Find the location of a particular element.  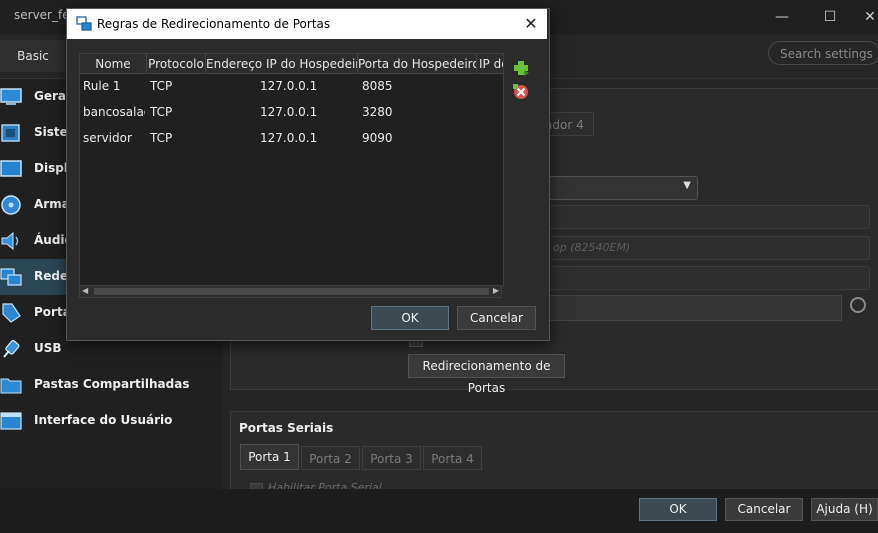

usb-icon is located at coordinates (11, 349).